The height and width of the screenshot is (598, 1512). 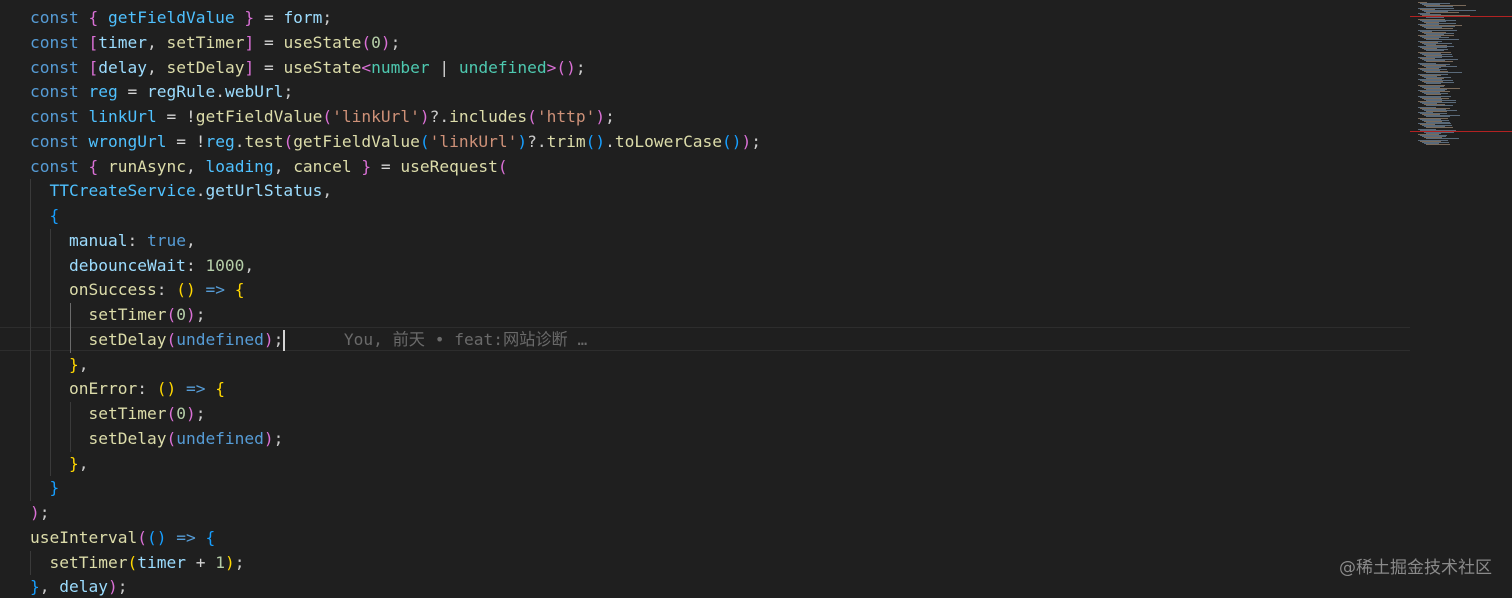 I want to click on code-token: useState, so click(x=322, y=67).